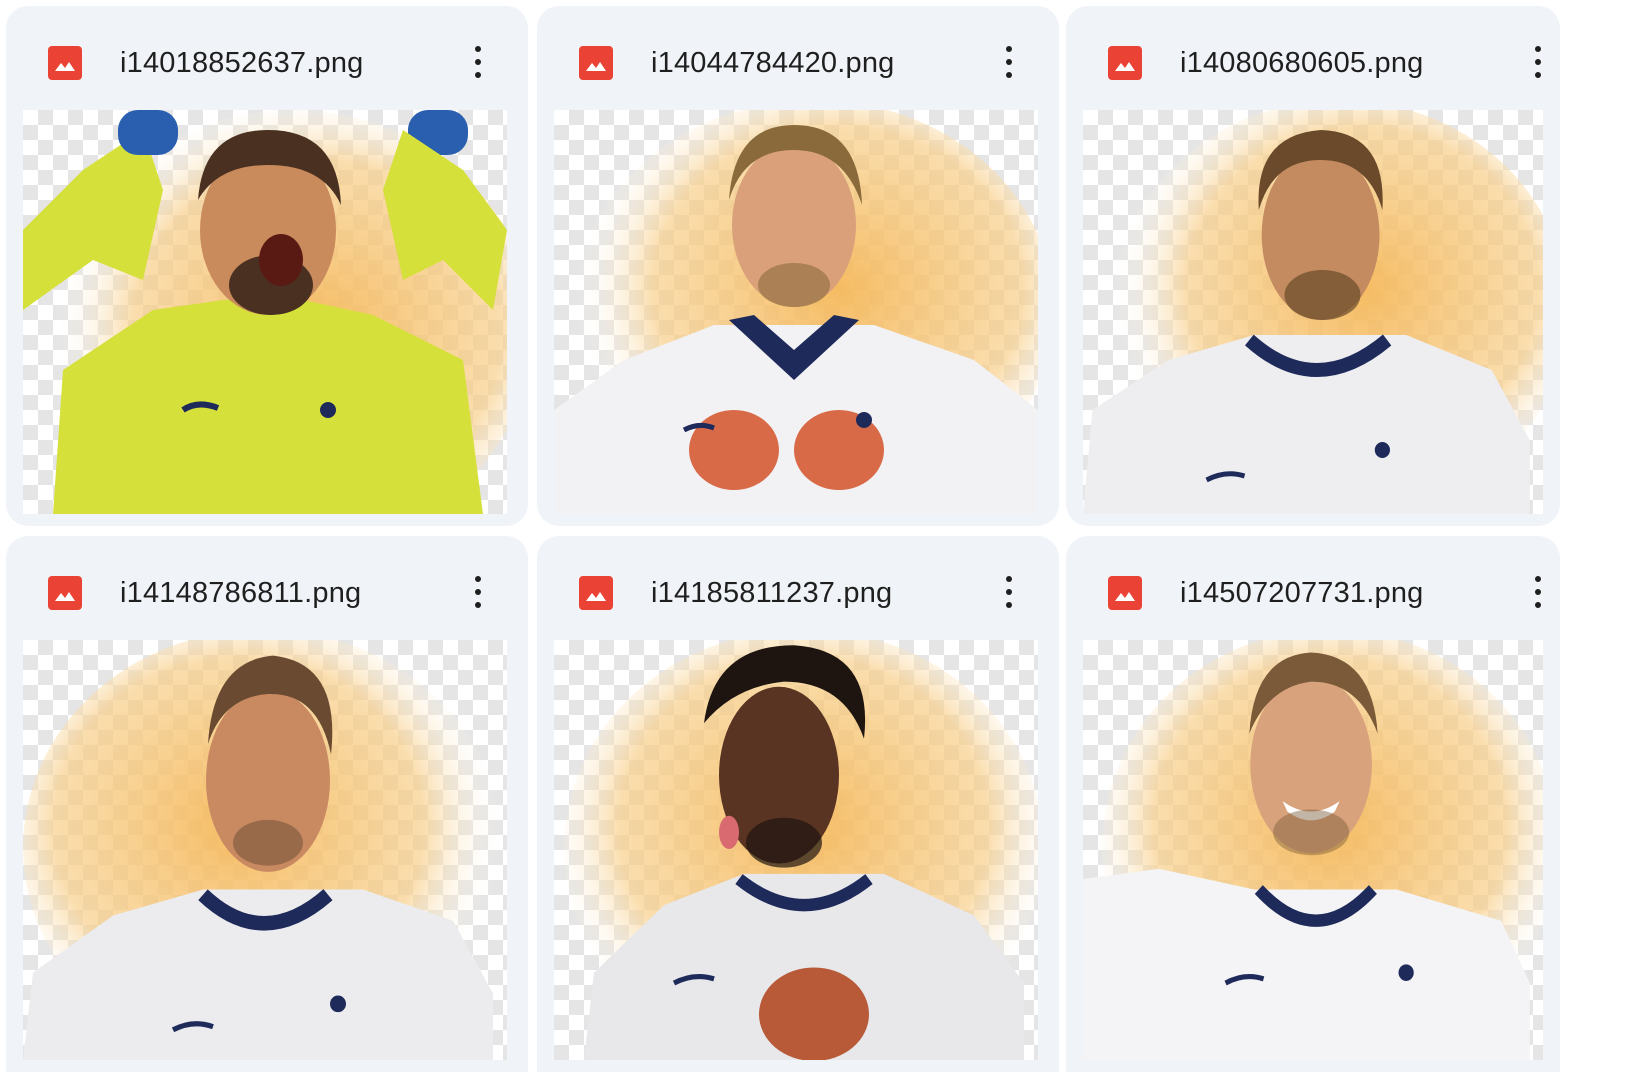 The image size is (1634, 1072). I want to click on file-name: i14018852637.png, so click(242, 63).